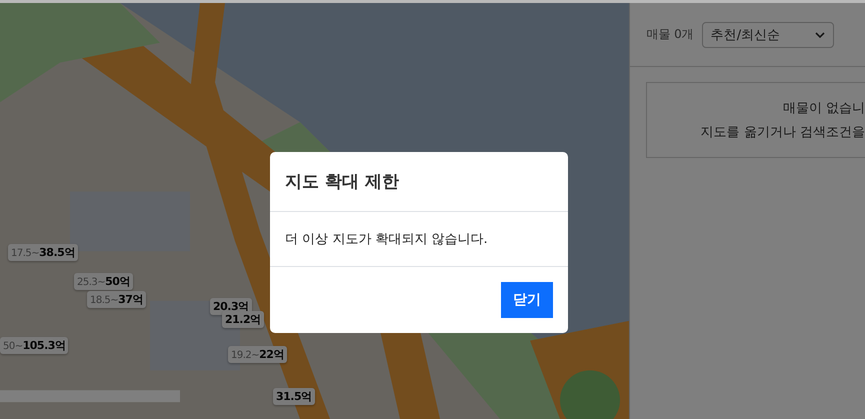  Describe the element at coordinates (243, 319) in the screenshot. I see `price-marker: 21.2억` at that location.